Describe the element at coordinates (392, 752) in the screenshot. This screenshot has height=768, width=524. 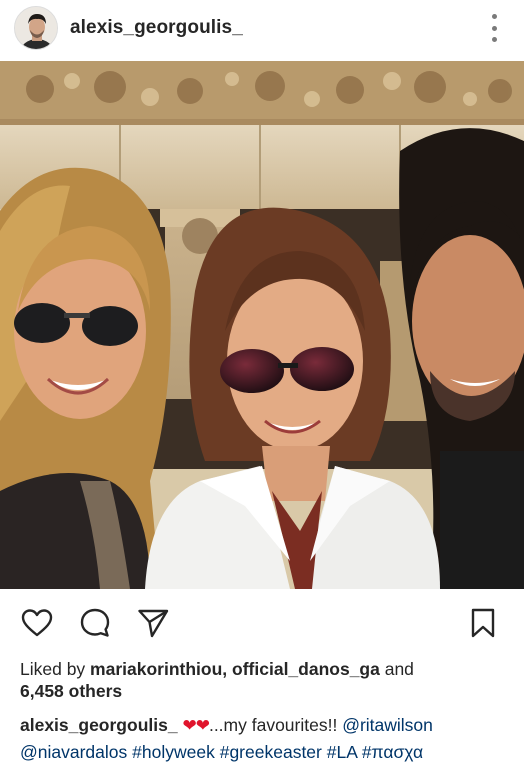
I see `hashtag-pascha: #πασχα` at that location.